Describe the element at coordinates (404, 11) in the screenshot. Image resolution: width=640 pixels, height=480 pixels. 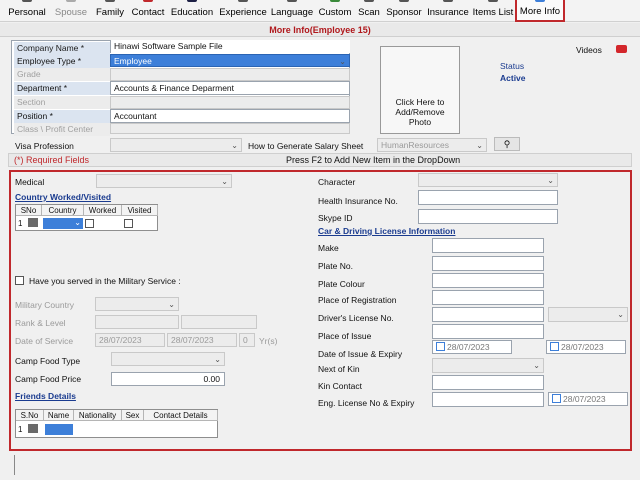
I see `toolbar-sponsor: Sponsor` at that location.